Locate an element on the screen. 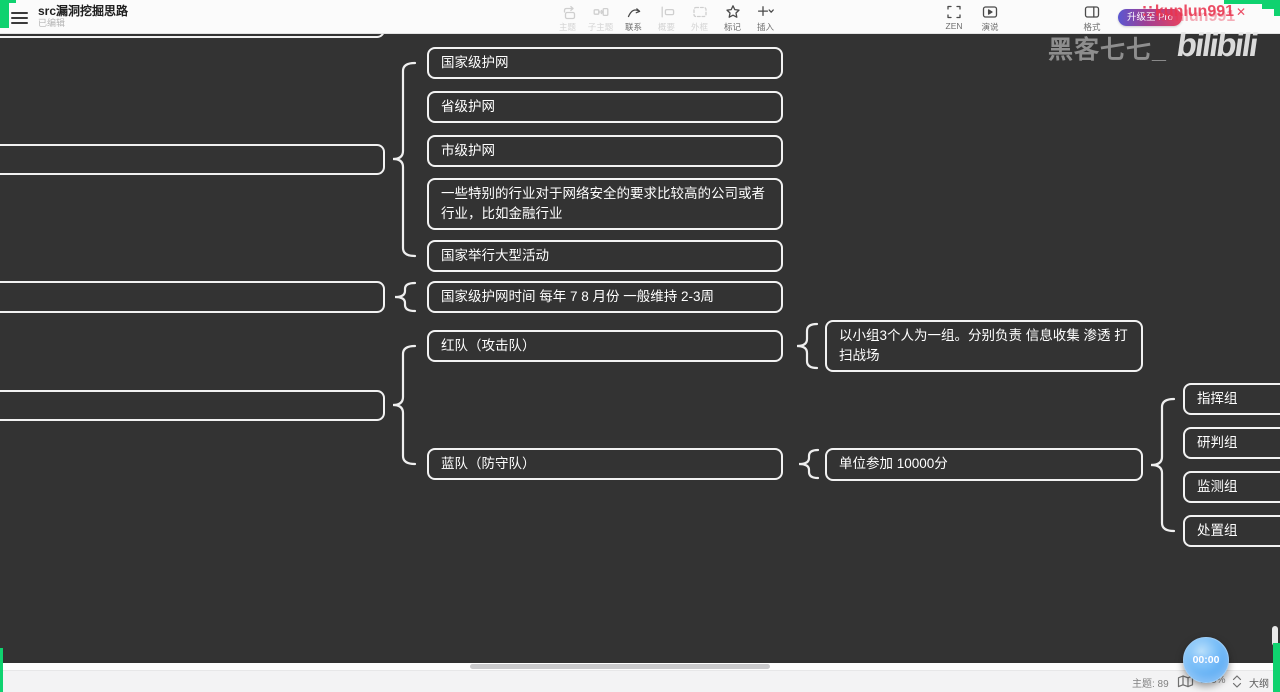 The image size is (1280, 692). mindmap-node: 红队（攻击队） is located at coordinates (605, 346).